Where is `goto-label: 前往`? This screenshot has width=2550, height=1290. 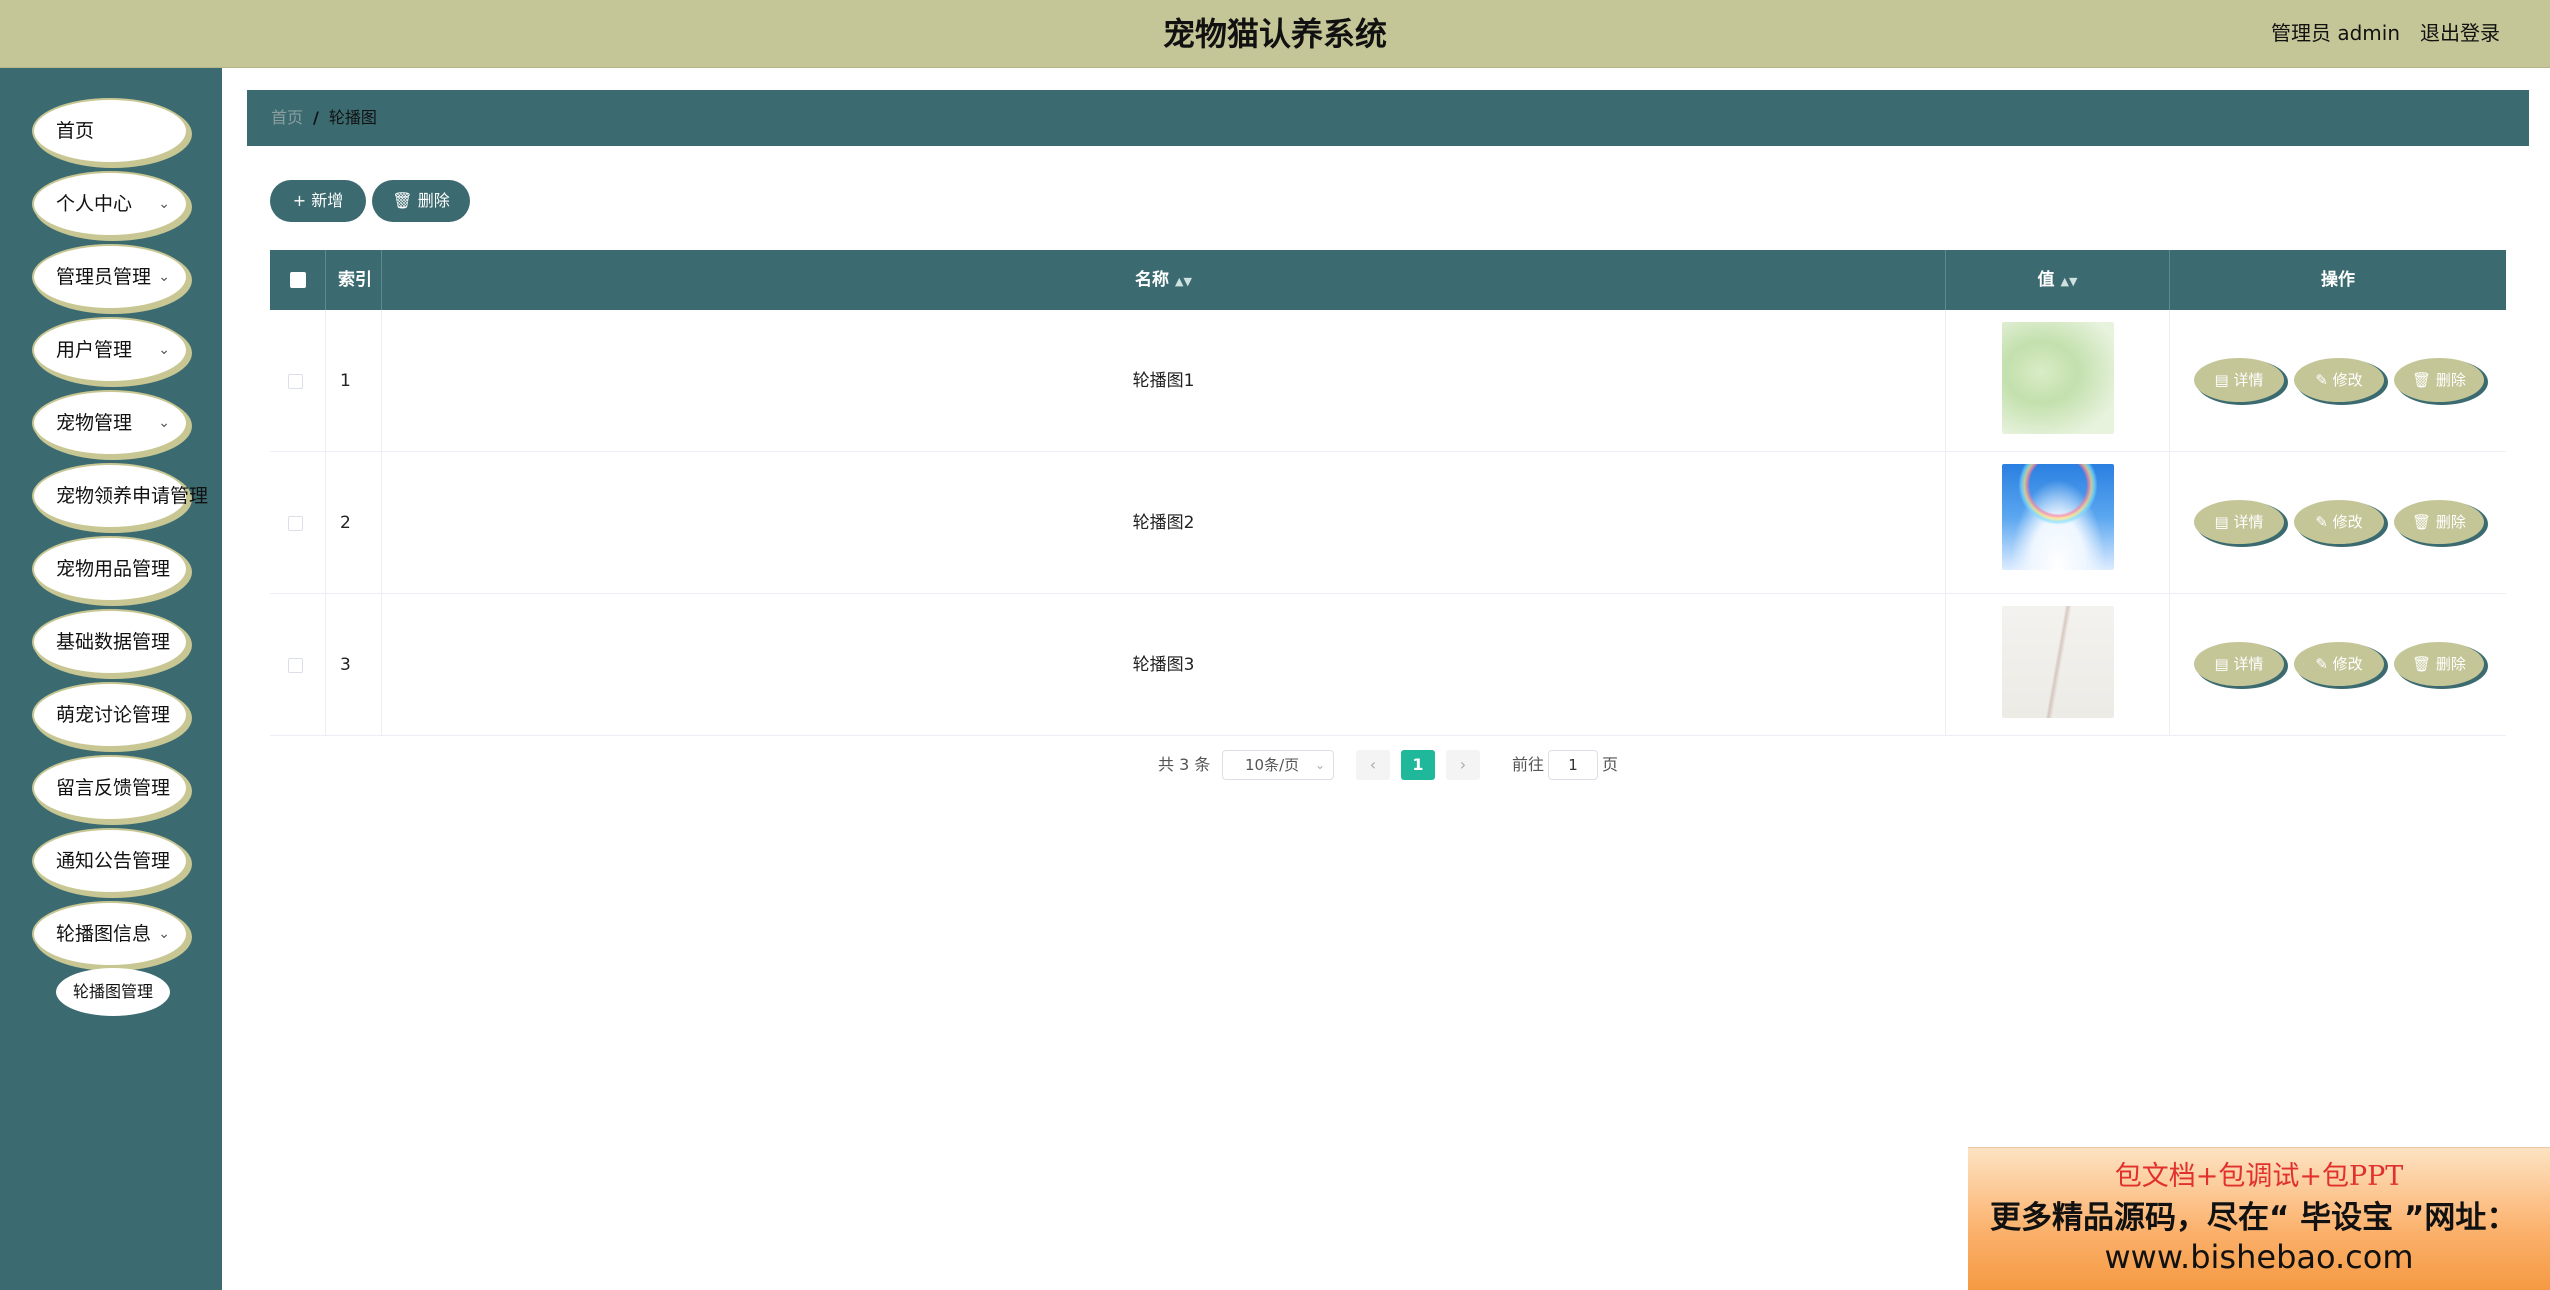
goto-label: 前往 is located at coordinates (1528, 764).